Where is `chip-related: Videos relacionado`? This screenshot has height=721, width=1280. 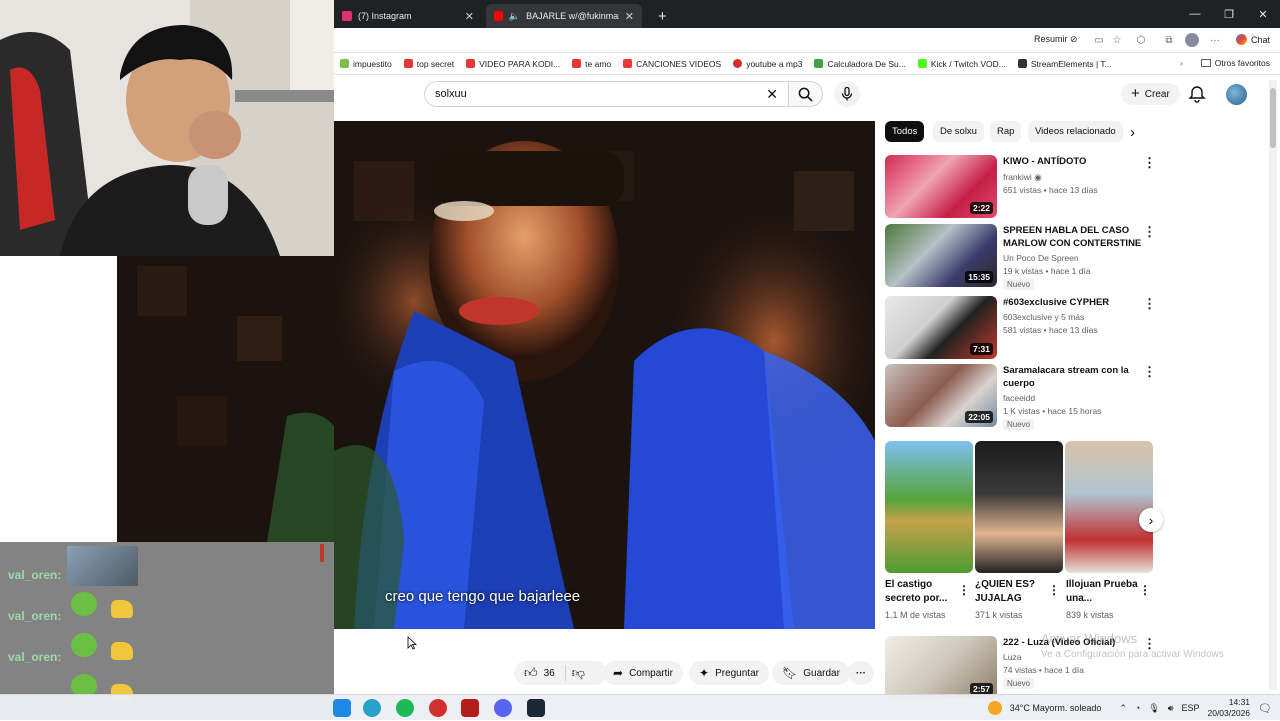
chip-related: Videos relacionado is located at coordinates (1075, 131).